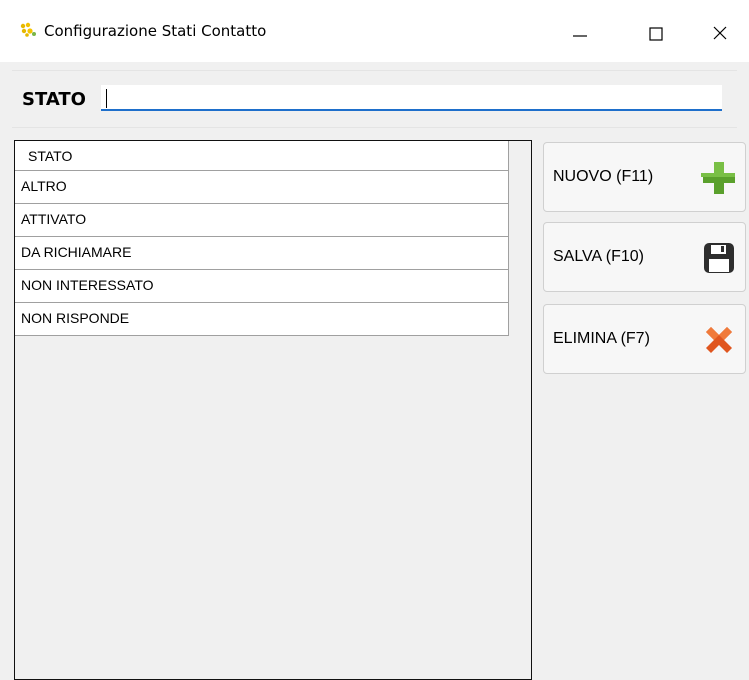 This screenshot has width=749, height=680. What do you see at coordinates (262, 286) in the screenshot?
I see `grid-row: NON INTERESSATO` at bounding box center [262, 286].